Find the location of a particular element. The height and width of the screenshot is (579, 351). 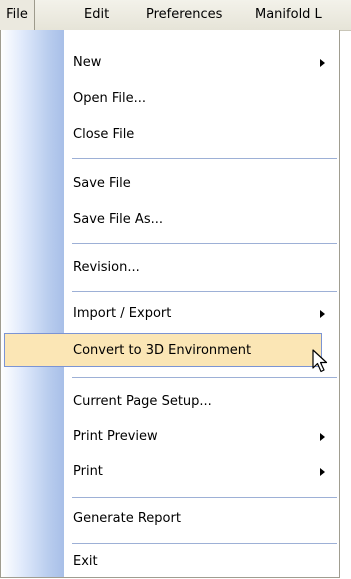

menu-item-generate-report: Generate Report is located at coordinates (170, 519).